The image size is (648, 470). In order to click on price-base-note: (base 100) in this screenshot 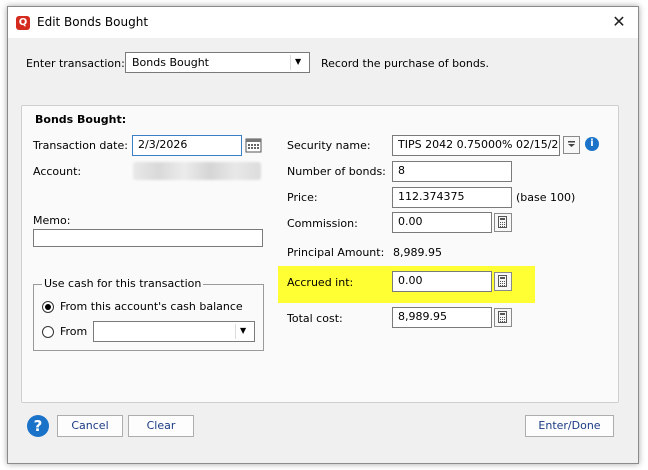, I will do `click(546, 197)`.